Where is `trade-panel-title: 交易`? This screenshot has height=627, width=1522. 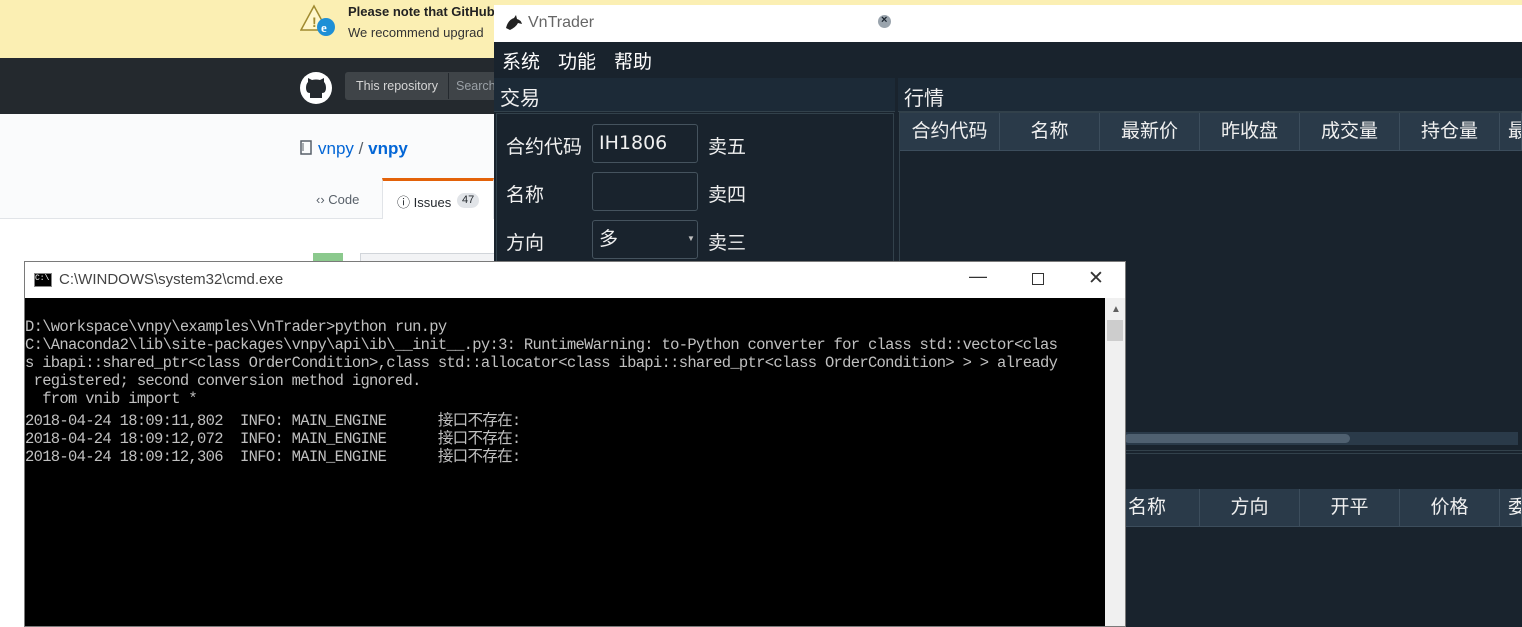
trade-panel-title: 交易 is located at coordinates (520, 99).